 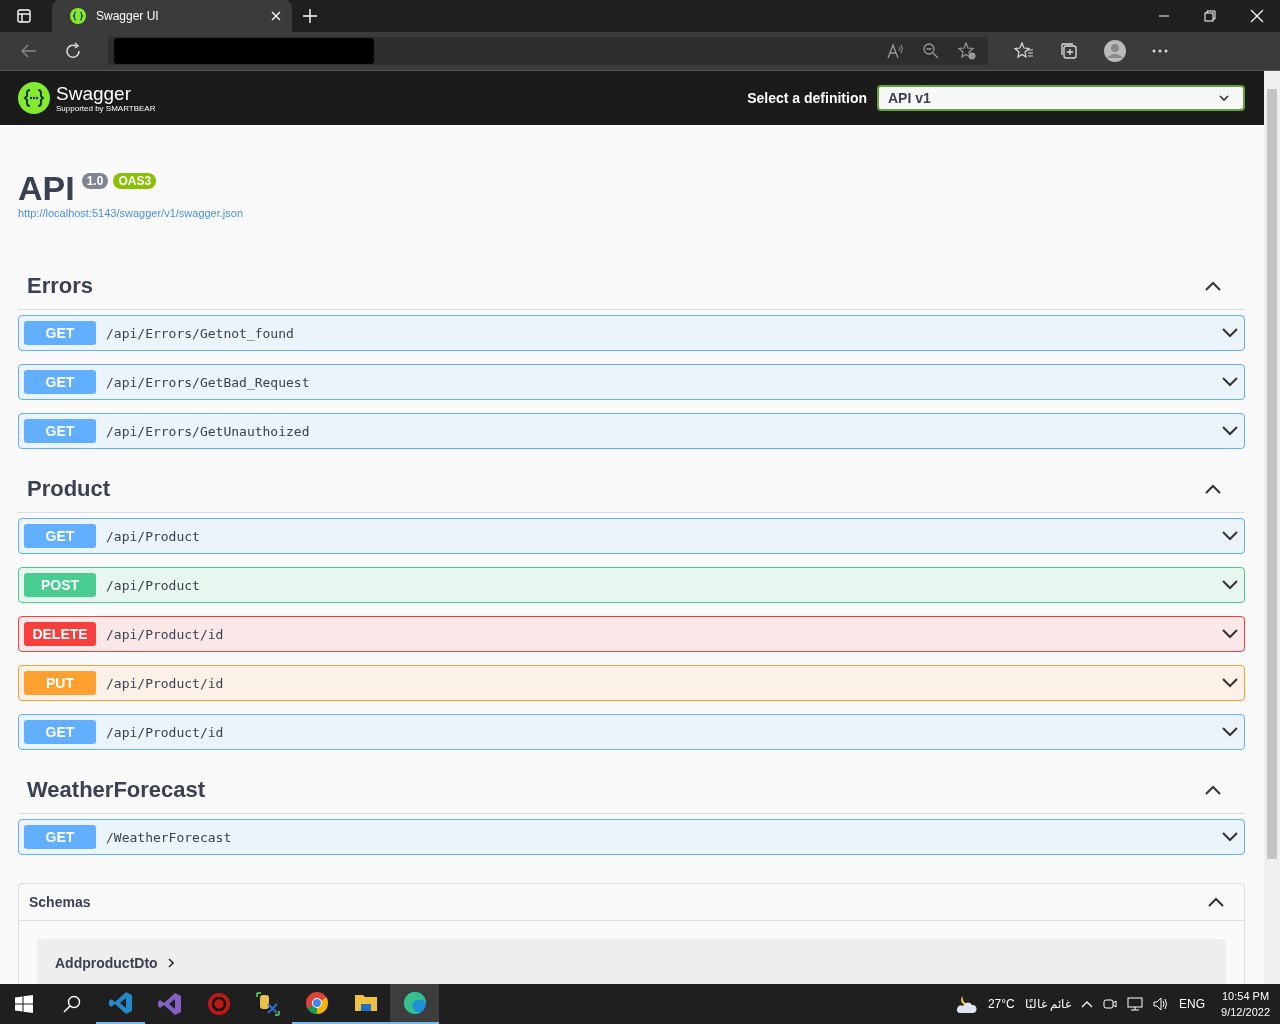 I want to click on collections-icon, so click(x=1069, y=51).